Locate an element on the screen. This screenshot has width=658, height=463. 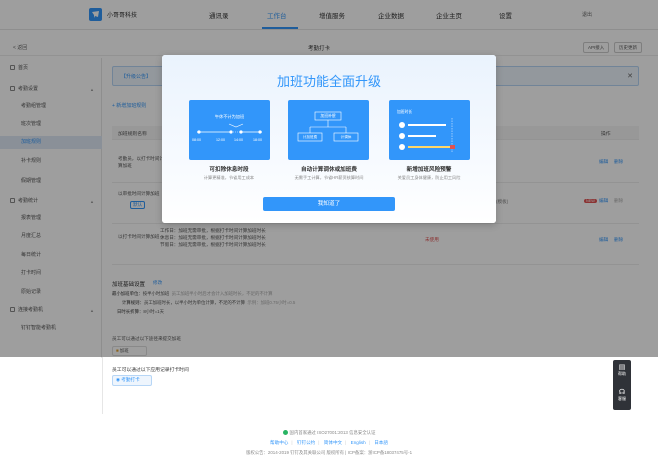
footer-link-ja: 日本語 is located at coordinates (381, 442).